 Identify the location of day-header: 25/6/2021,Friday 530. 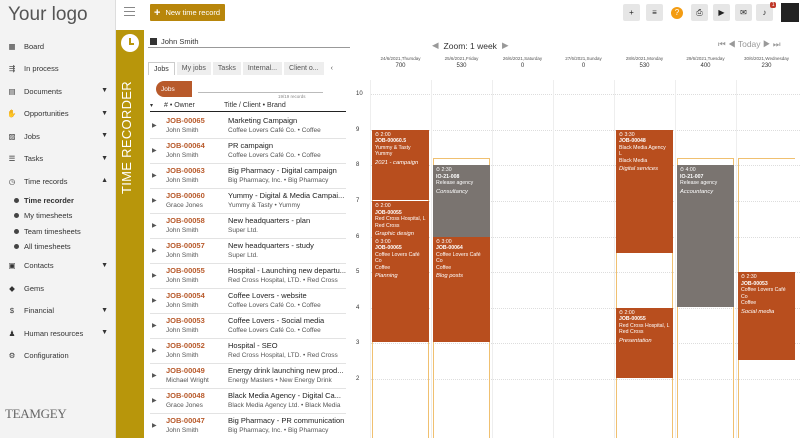
(461, 67).